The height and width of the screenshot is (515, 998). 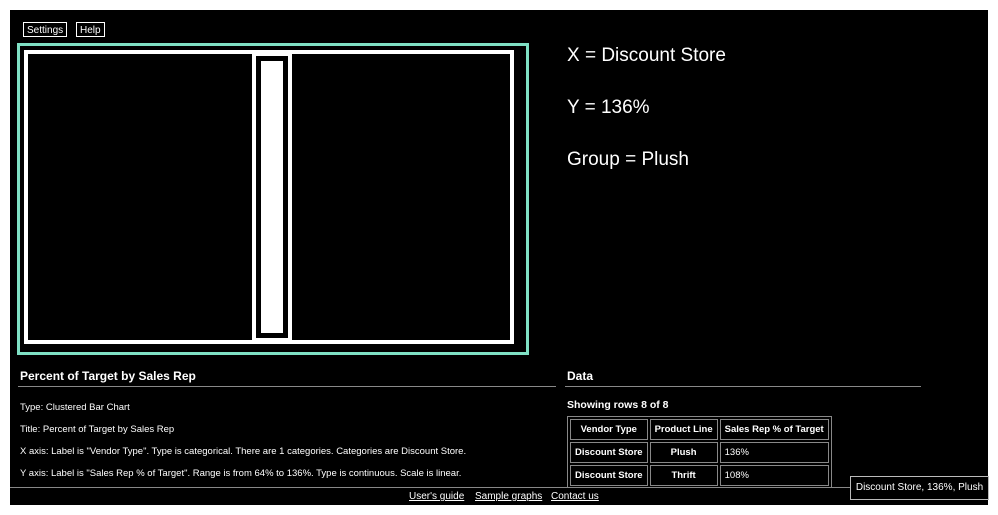 I want to click on users-guide-link: User's guide, so click(x=436, y=496).